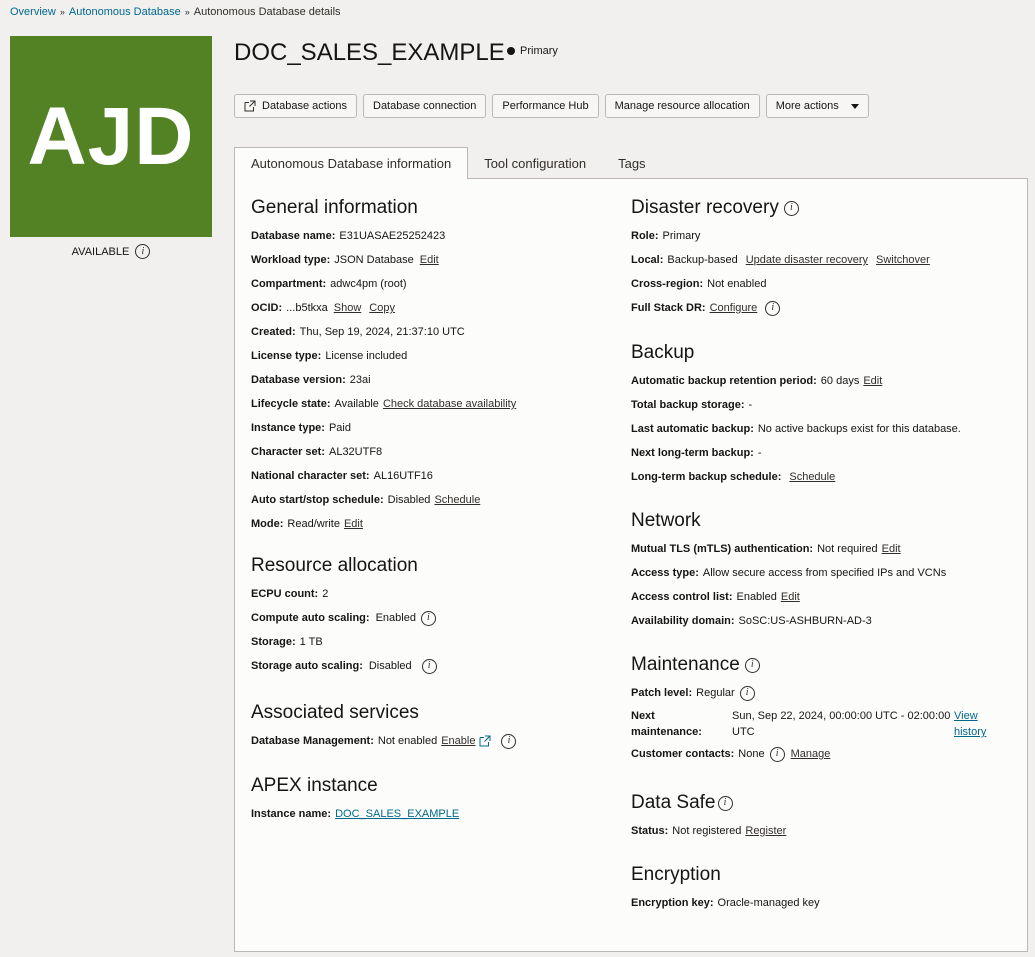 This screenshot has width=1035, height=957. Describe the element at coordinates (317, 500) in the screenshot. I see `field-label: Auto start/stop schedule:` at that location.